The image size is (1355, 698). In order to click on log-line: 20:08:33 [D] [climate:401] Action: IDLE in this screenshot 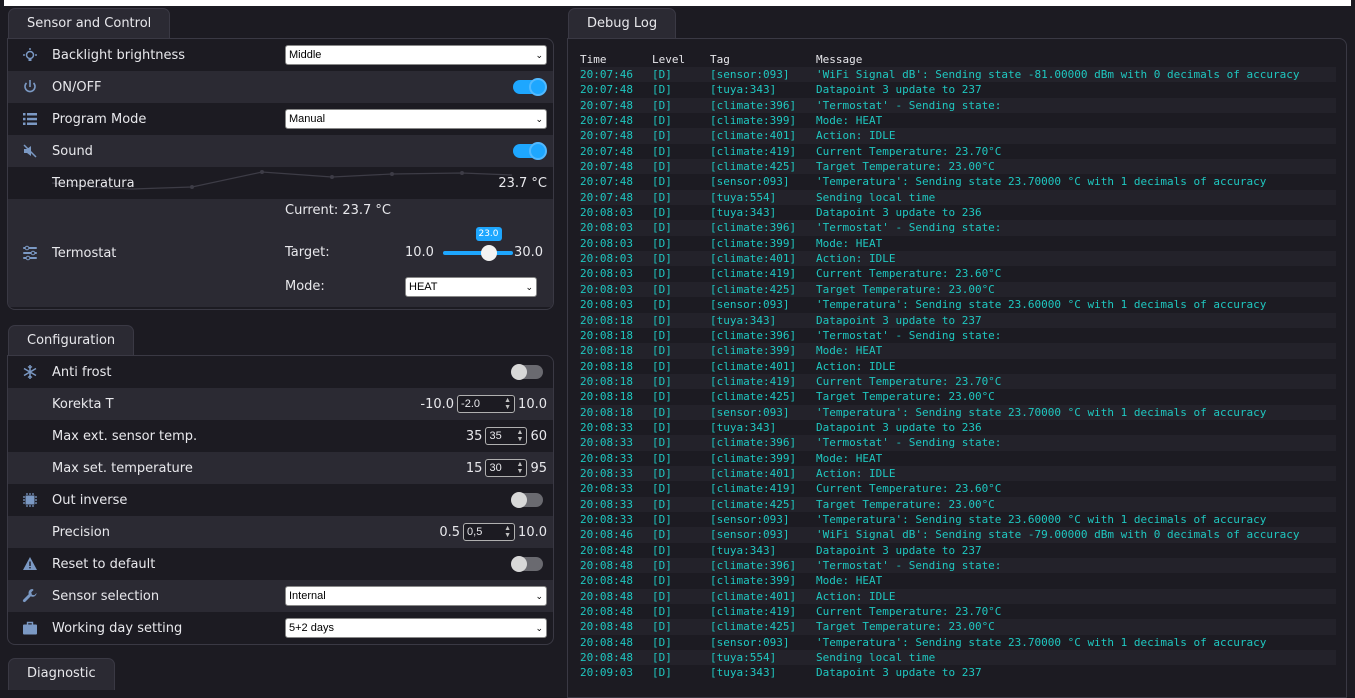, I will do `click(958, 473)`.